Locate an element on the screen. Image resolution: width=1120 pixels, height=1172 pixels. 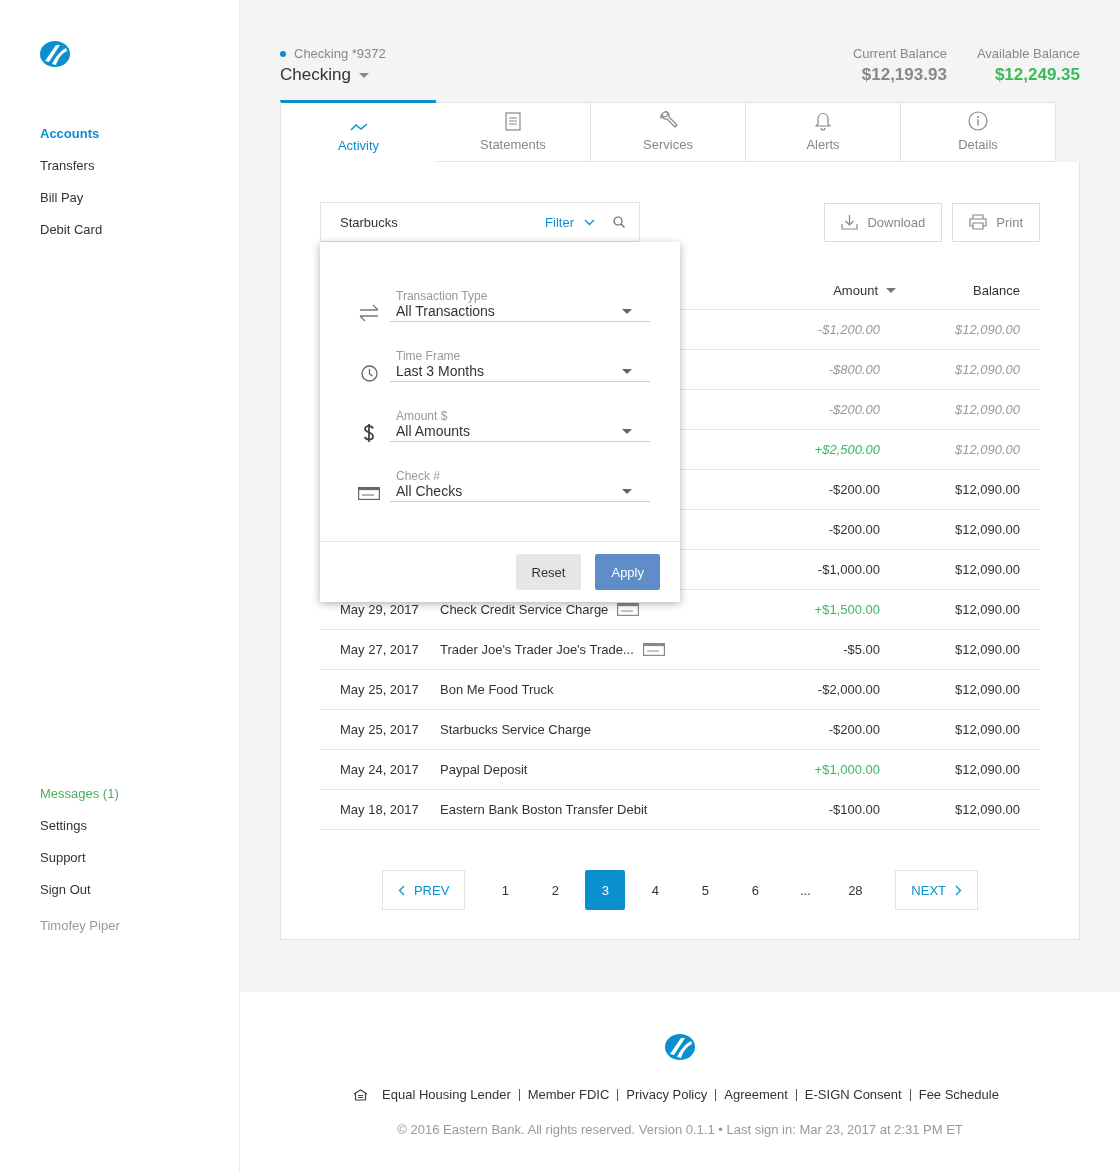
reset-button: Reset is located at coordinates (548, 572).